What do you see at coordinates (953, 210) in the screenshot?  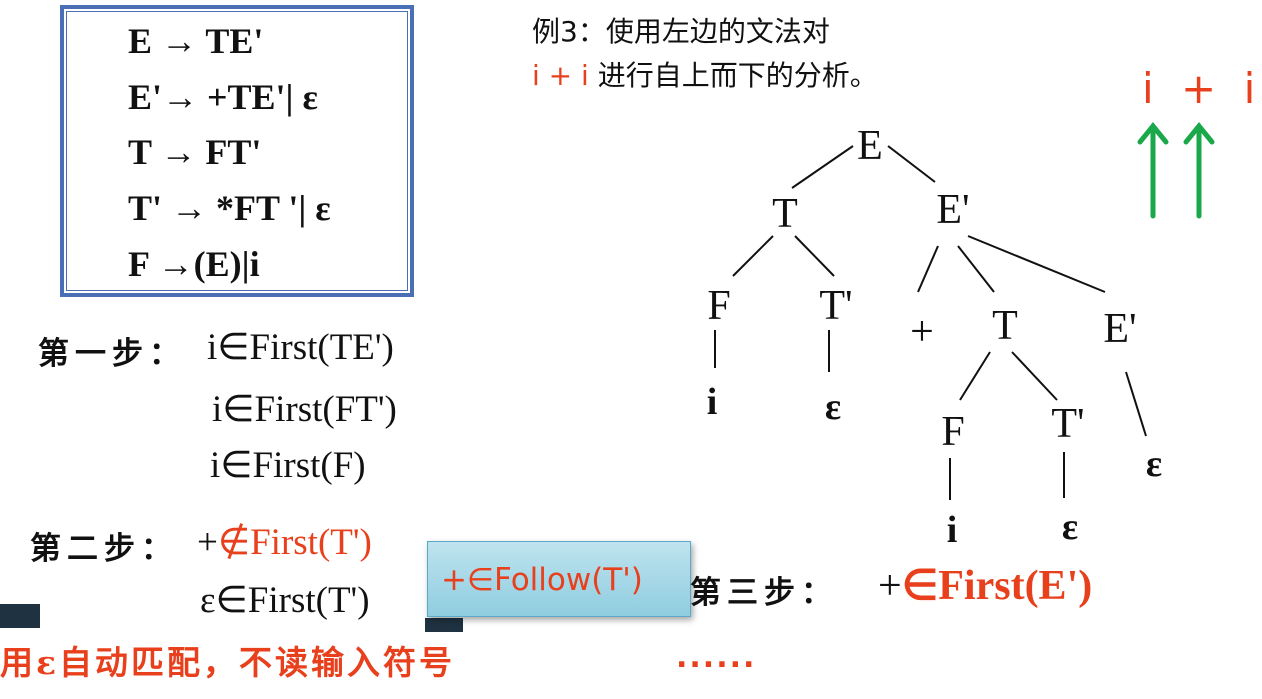 I see `tree-node-Eprime: E'` at bounding box center [953, 210].